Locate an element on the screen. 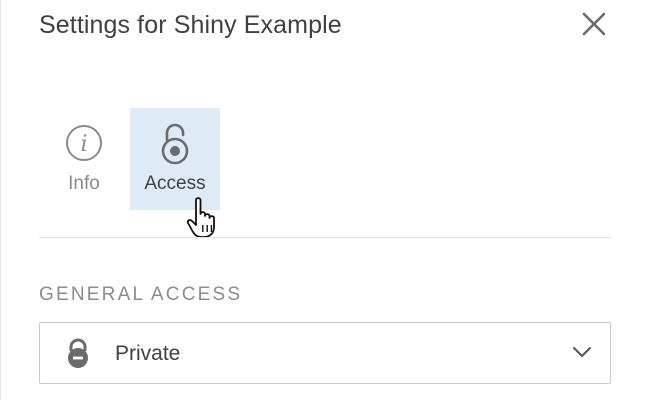 The width and height of the screenshot is (650, 400). open-lock-icon is located at coordinates (175, 144).